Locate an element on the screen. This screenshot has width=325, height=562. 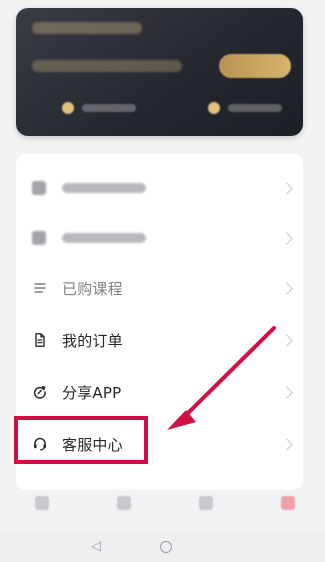
bottom-tab-bar is located at coordinates (162, 510).